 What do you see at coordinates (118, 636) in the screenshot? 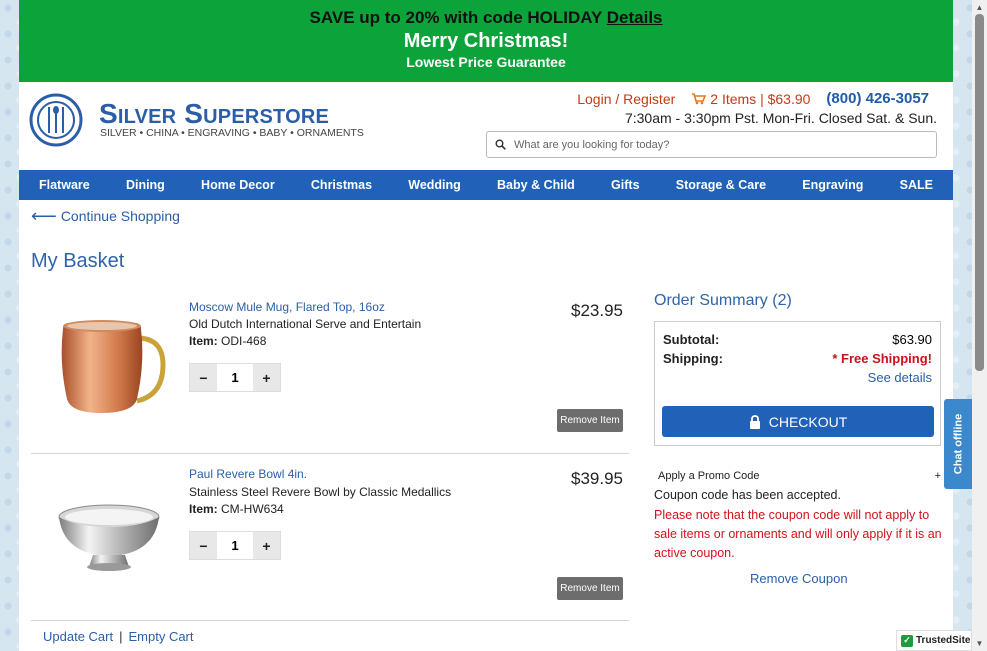
I see `cart-actions: Update Cart | Empty Cart` at bounding box center [118, 636].